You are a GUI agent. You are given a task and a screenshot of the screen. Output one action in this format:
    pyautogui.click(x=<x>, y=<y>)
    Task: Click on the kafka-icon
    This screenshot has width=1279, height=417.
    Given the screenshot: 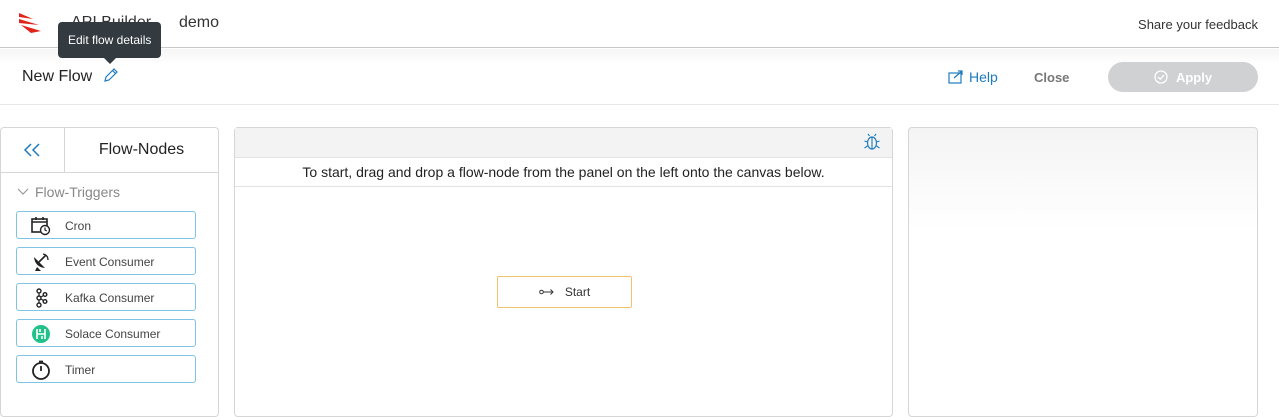 What is the action you would take?
    pyautogui.click(x=42, y=298)
    